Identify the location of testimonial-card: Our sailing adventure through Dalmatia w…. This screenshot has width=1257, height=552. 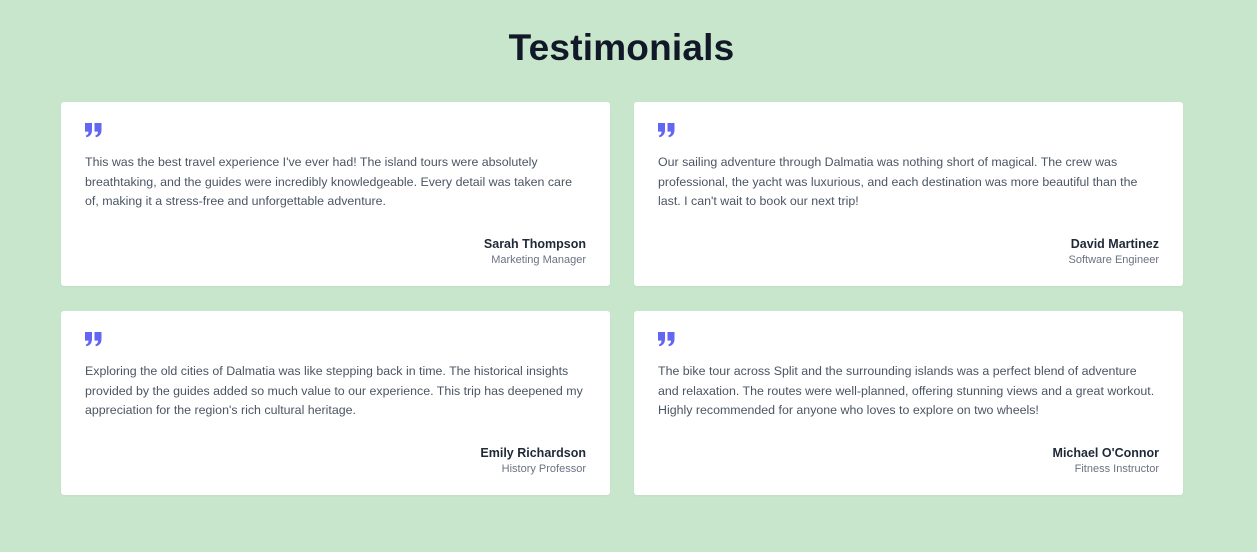
(908, 194).